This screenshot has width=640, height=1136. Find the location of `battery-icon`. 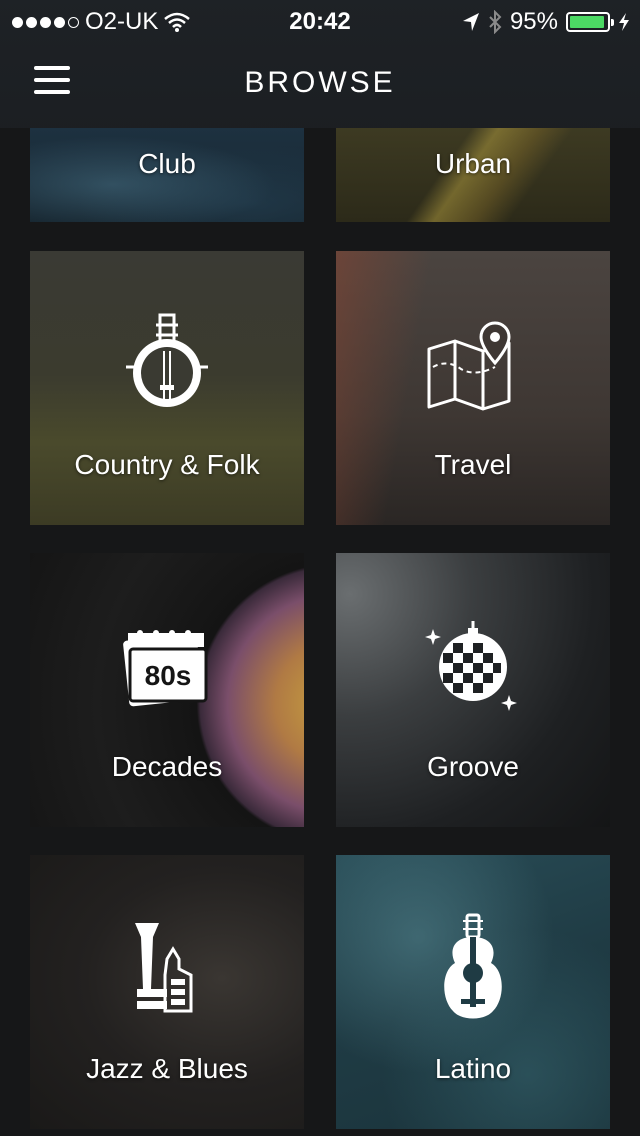

battery-icon is located at coordinates (590, 22).